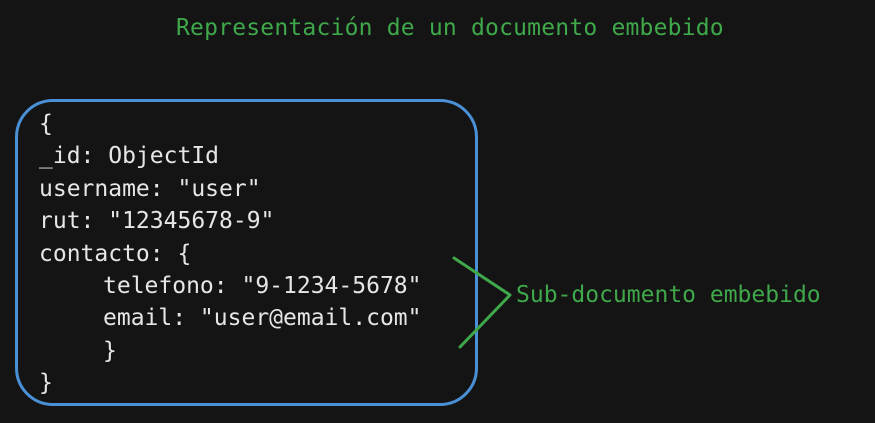 This screenshot has height=423, width=875. What do you see at coordinates (450, 28) in the screenshot?
I see `diagram-title: Representación de un documento embebido` at bounding box center [450, 28].